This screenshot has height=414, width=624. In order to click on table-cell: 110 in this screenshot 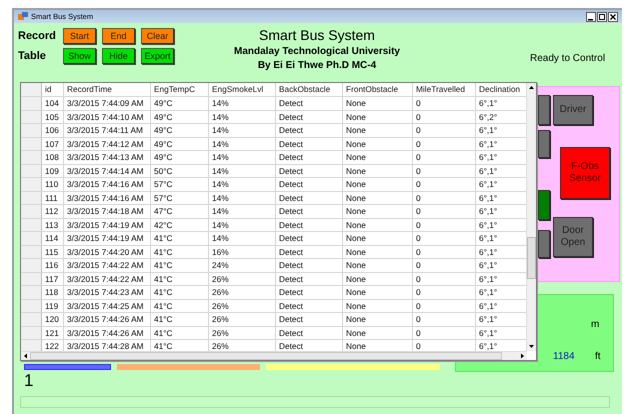, I will do `click(53, 184)`.